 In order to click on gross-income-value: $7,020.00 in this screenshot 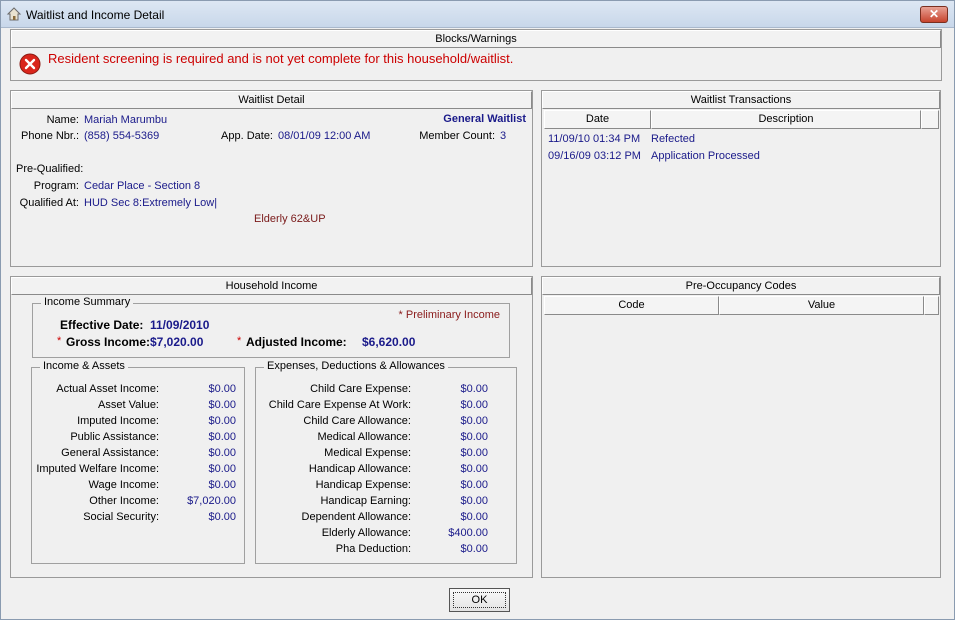, I will do `click(177, 342)`.